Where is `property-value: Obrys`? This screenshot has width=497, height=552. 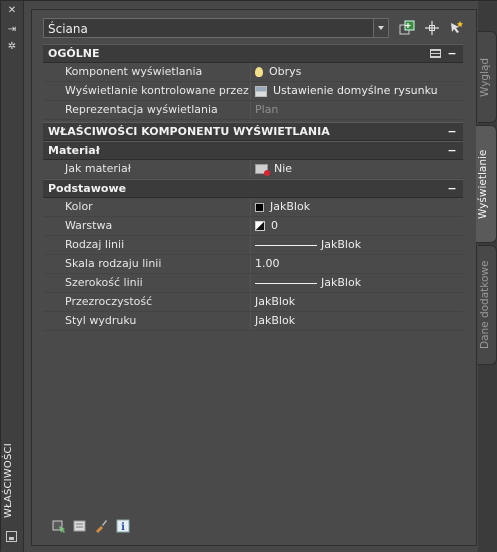 property-value: Obrys is located at coordinates (278, 72).